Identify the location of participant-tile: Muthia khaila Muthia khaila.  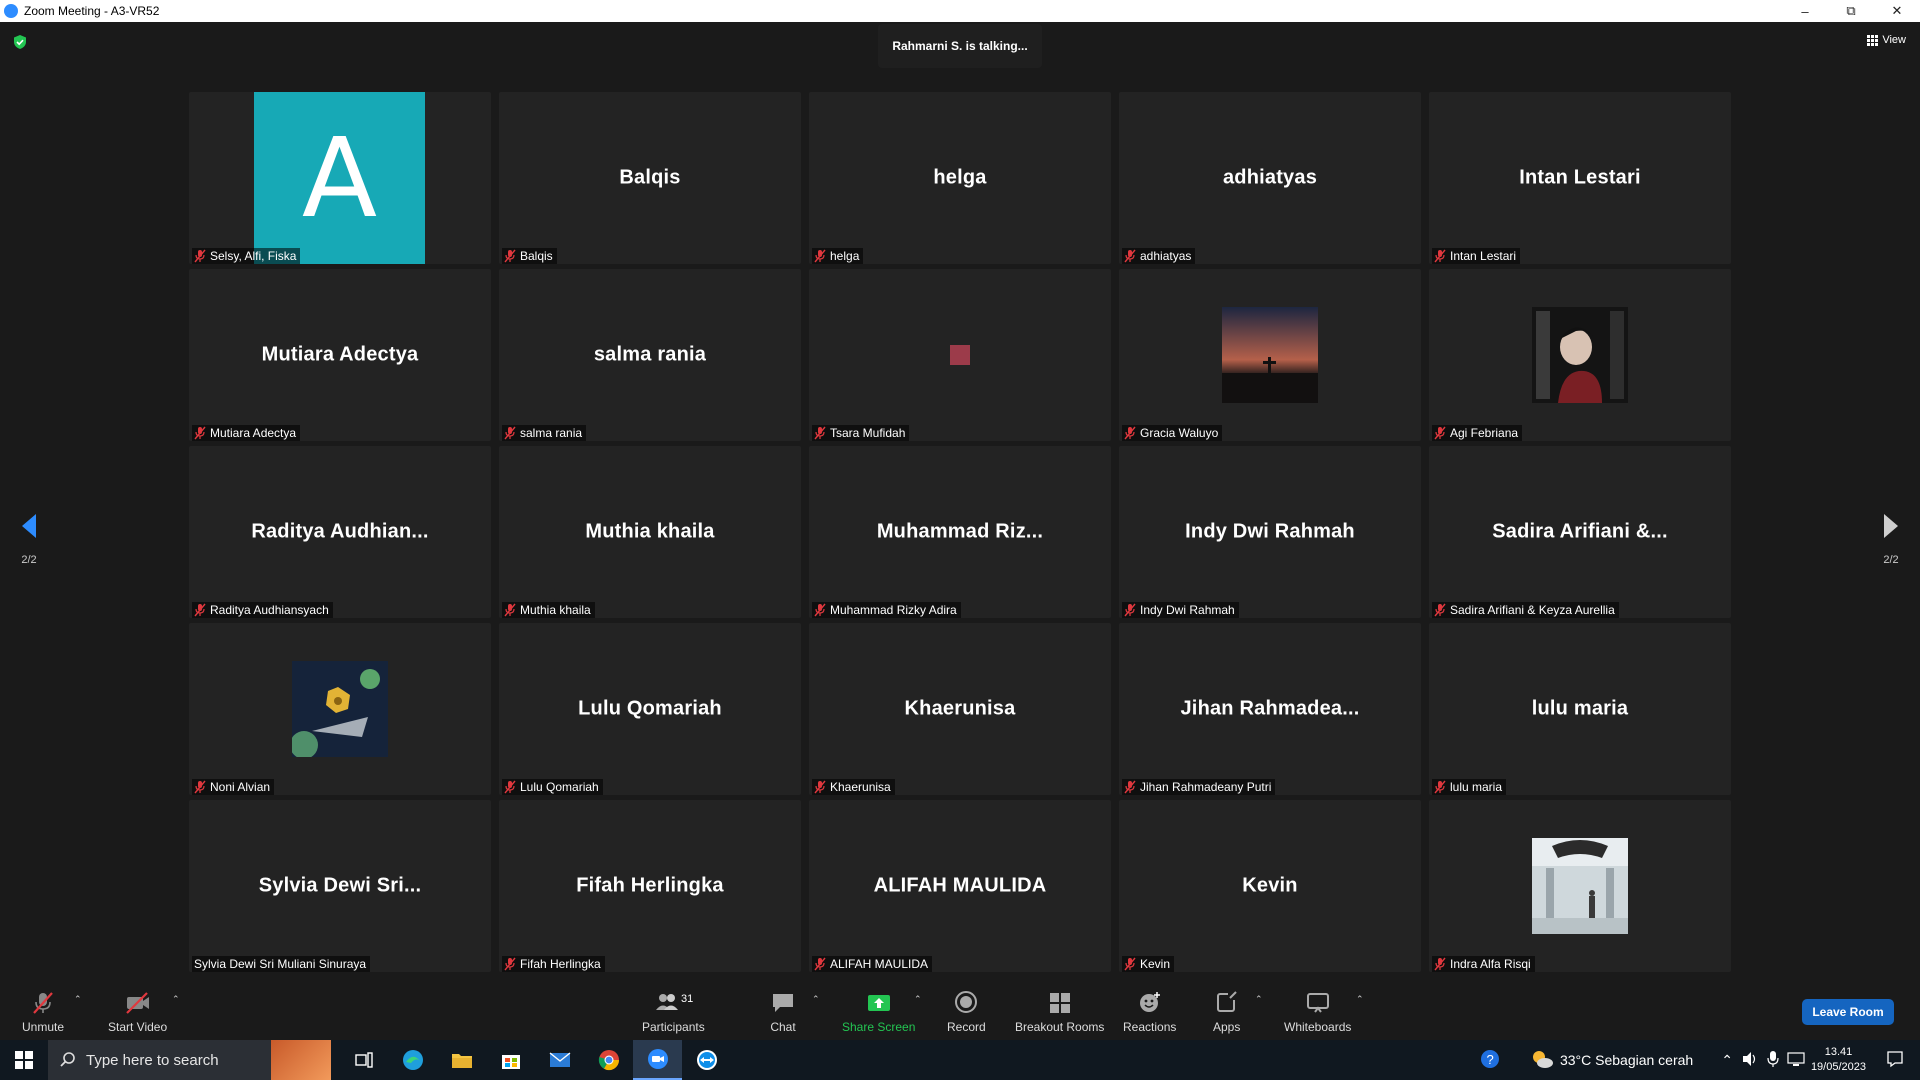
(650, 532).